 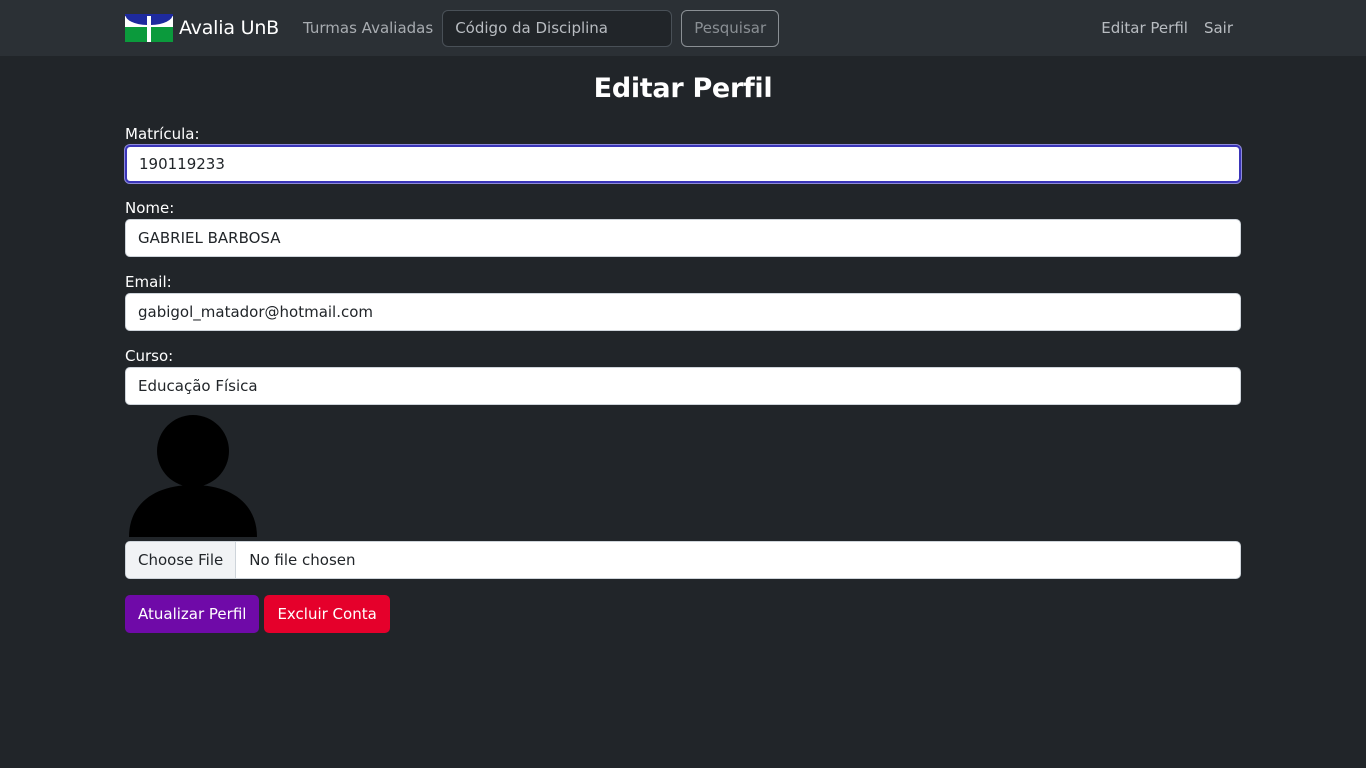 What do you see at coordinates (162, 134) in the screenshot?
I see `matricula-label: Matrícula:` at bounding box center [162, 134].